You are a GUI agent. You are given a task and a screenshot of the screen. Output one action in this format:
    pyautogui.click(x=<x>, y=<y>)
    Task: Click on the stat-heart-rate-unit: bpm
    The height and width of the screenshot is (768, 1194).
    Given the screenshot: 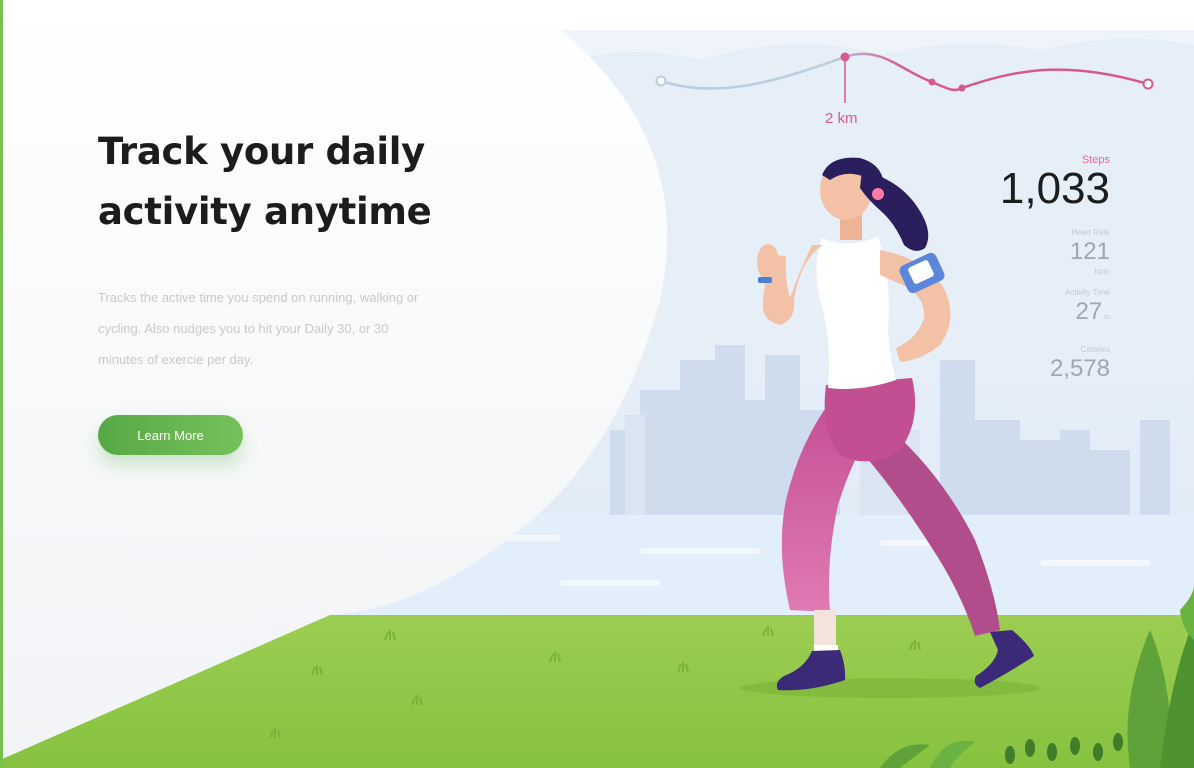 What is the action you would take?
    pyautogui.click(x=1102, y=271)
    